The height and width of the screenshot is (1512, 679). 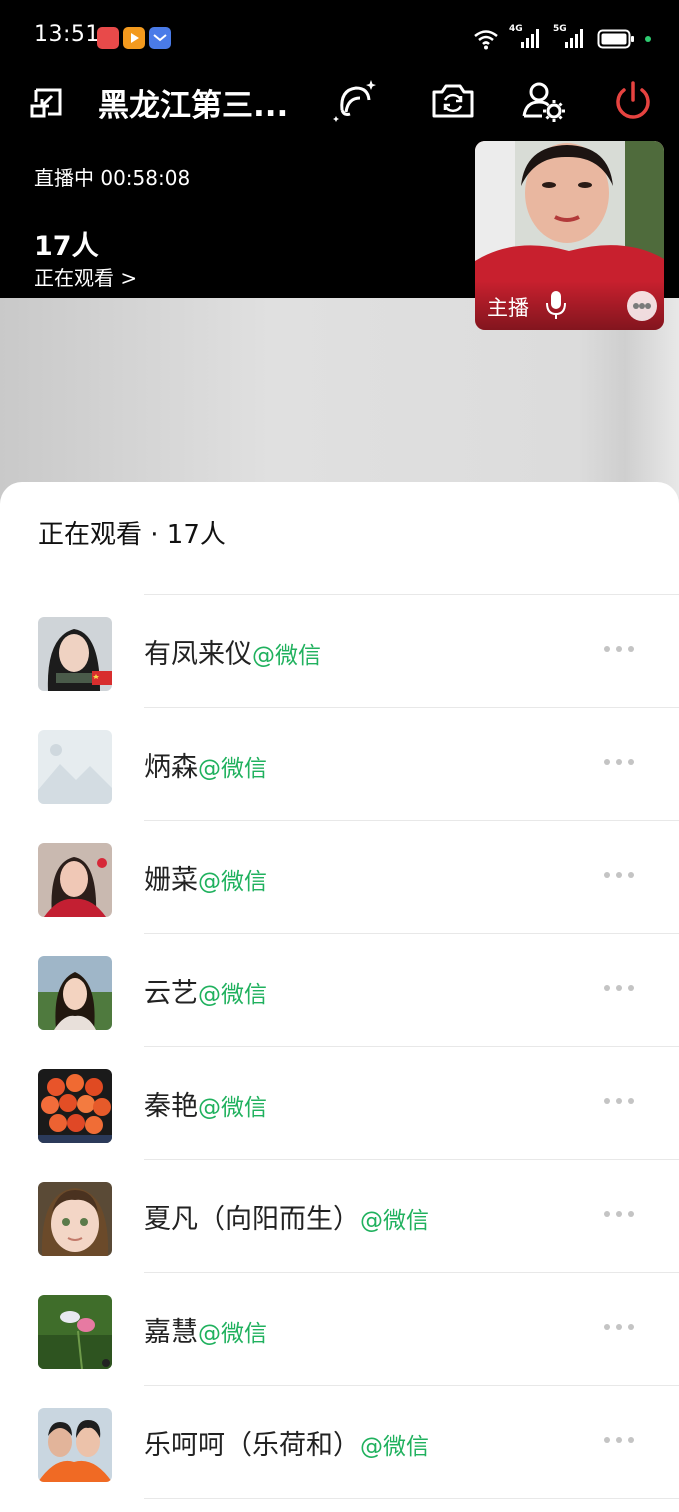 What do you see at coordinates (171, 880) in the screenshot?
I see `viewer-name-text: 姗菜` at bounding box center [171, 880].